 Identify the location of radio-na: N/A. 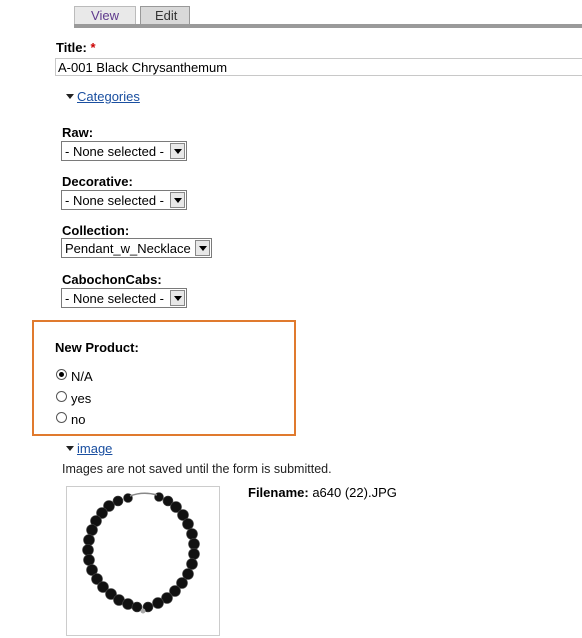
(74, 376).